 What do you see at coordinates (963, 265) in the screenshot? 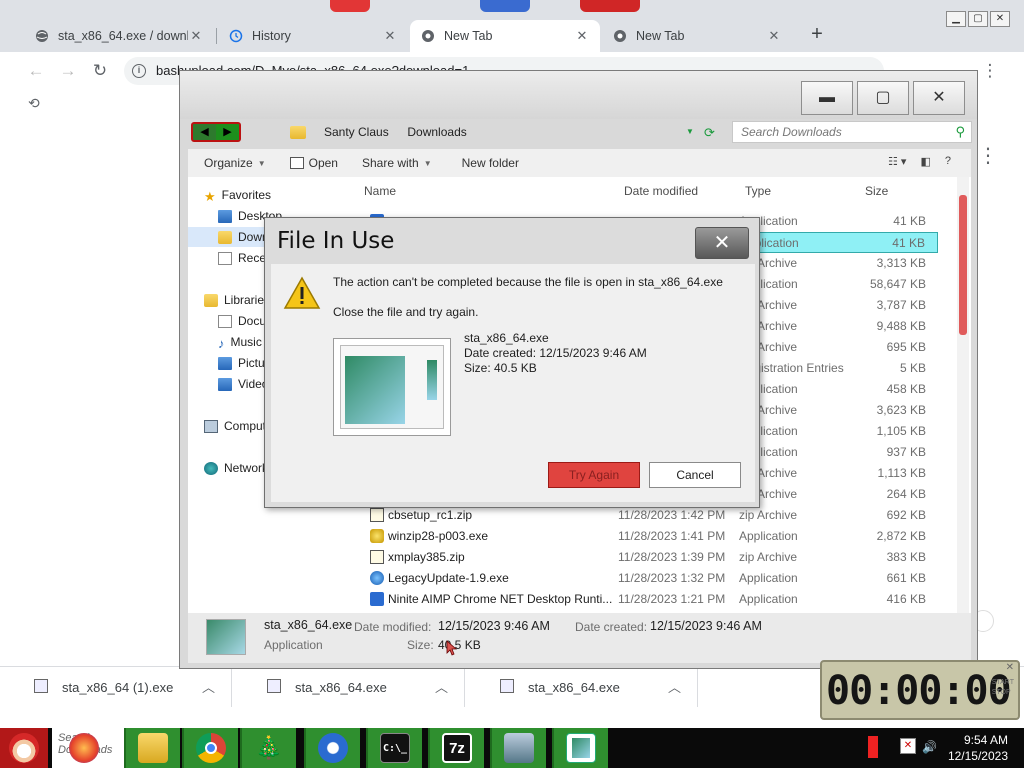
I see `scrollbar-thumb` at bounding box center [963, 265].